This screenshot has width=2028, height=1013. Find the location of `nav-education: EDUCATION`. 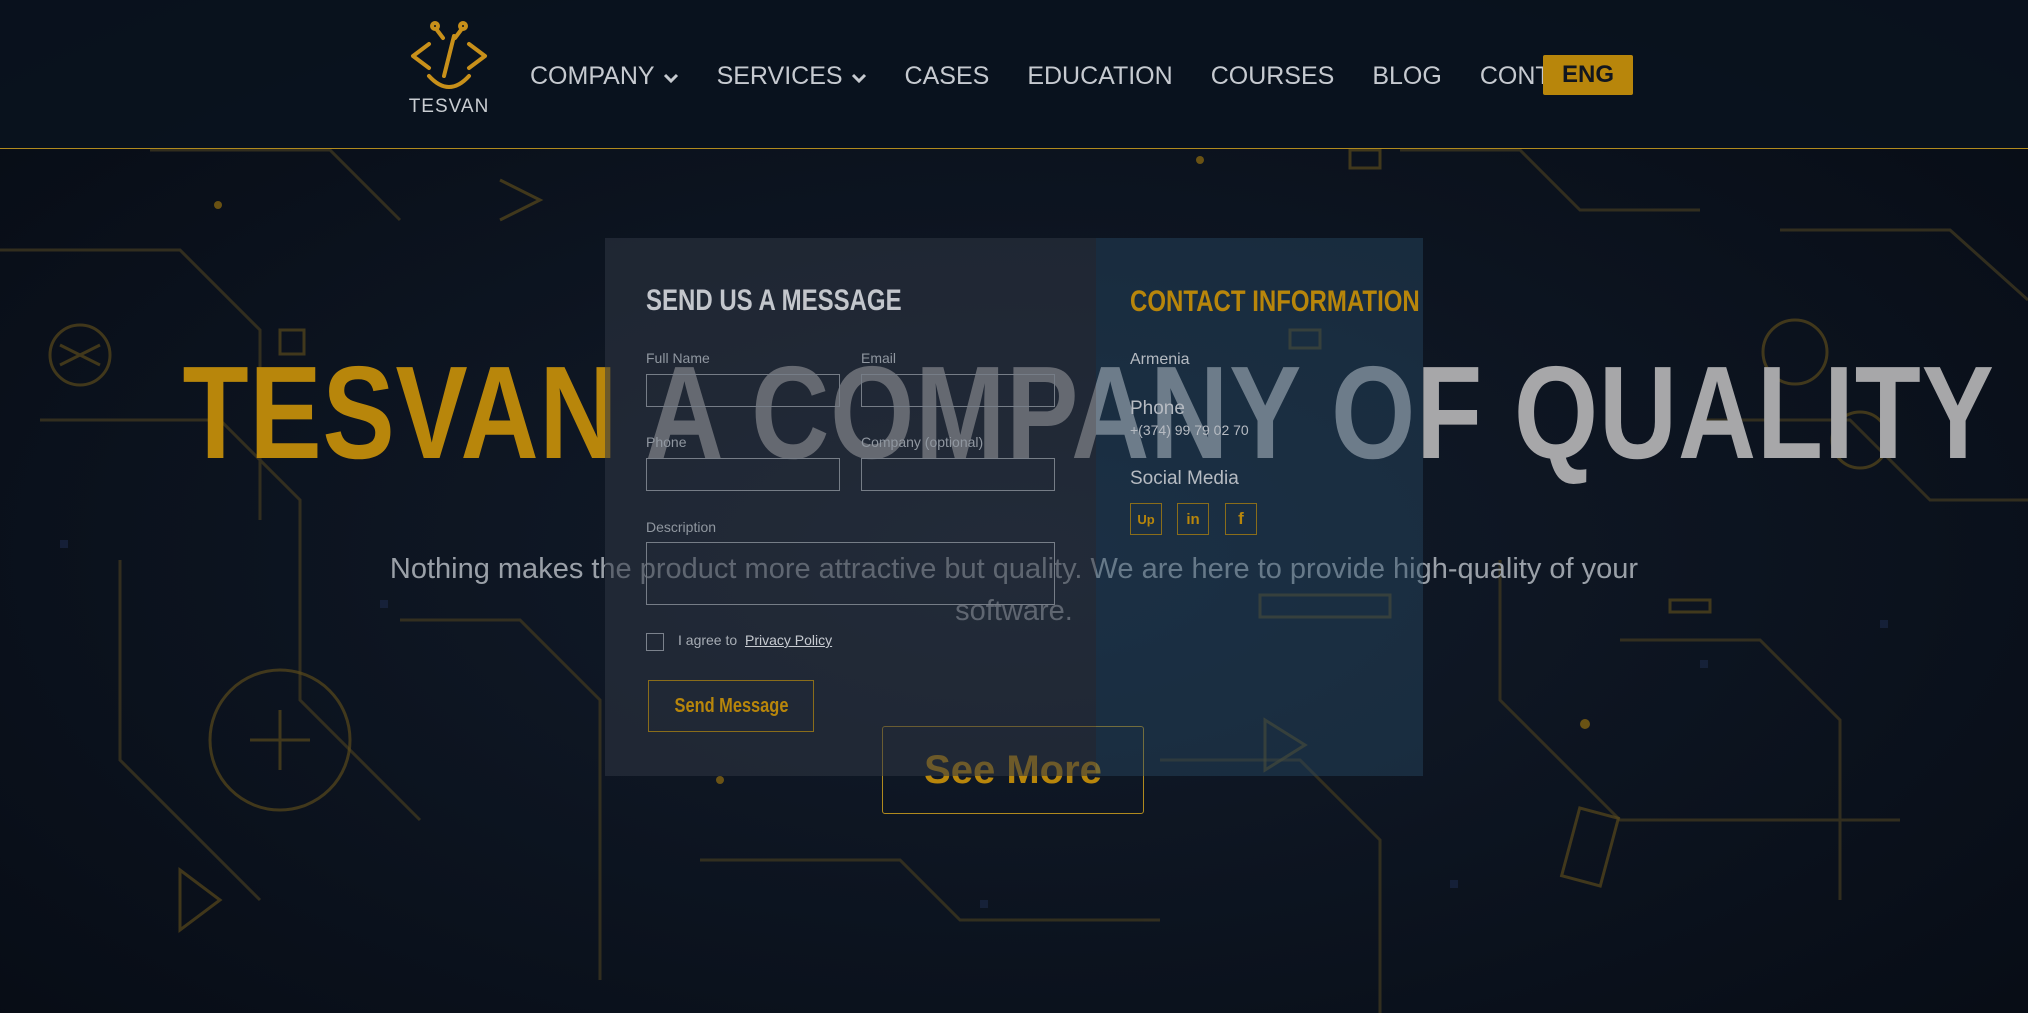

nav-education: EDUCATION is located at coordinates (1099, 76).